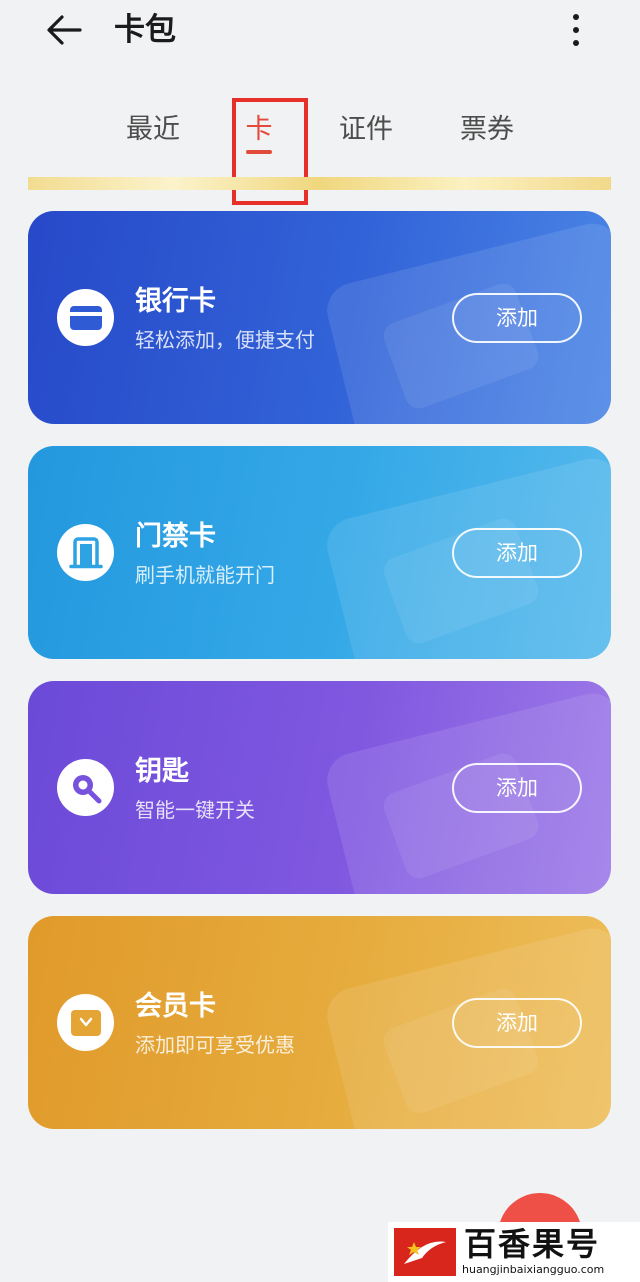  Describe the element at coordinates (85, 317) in the screenshot. I see `credit-card-icon` at that location.